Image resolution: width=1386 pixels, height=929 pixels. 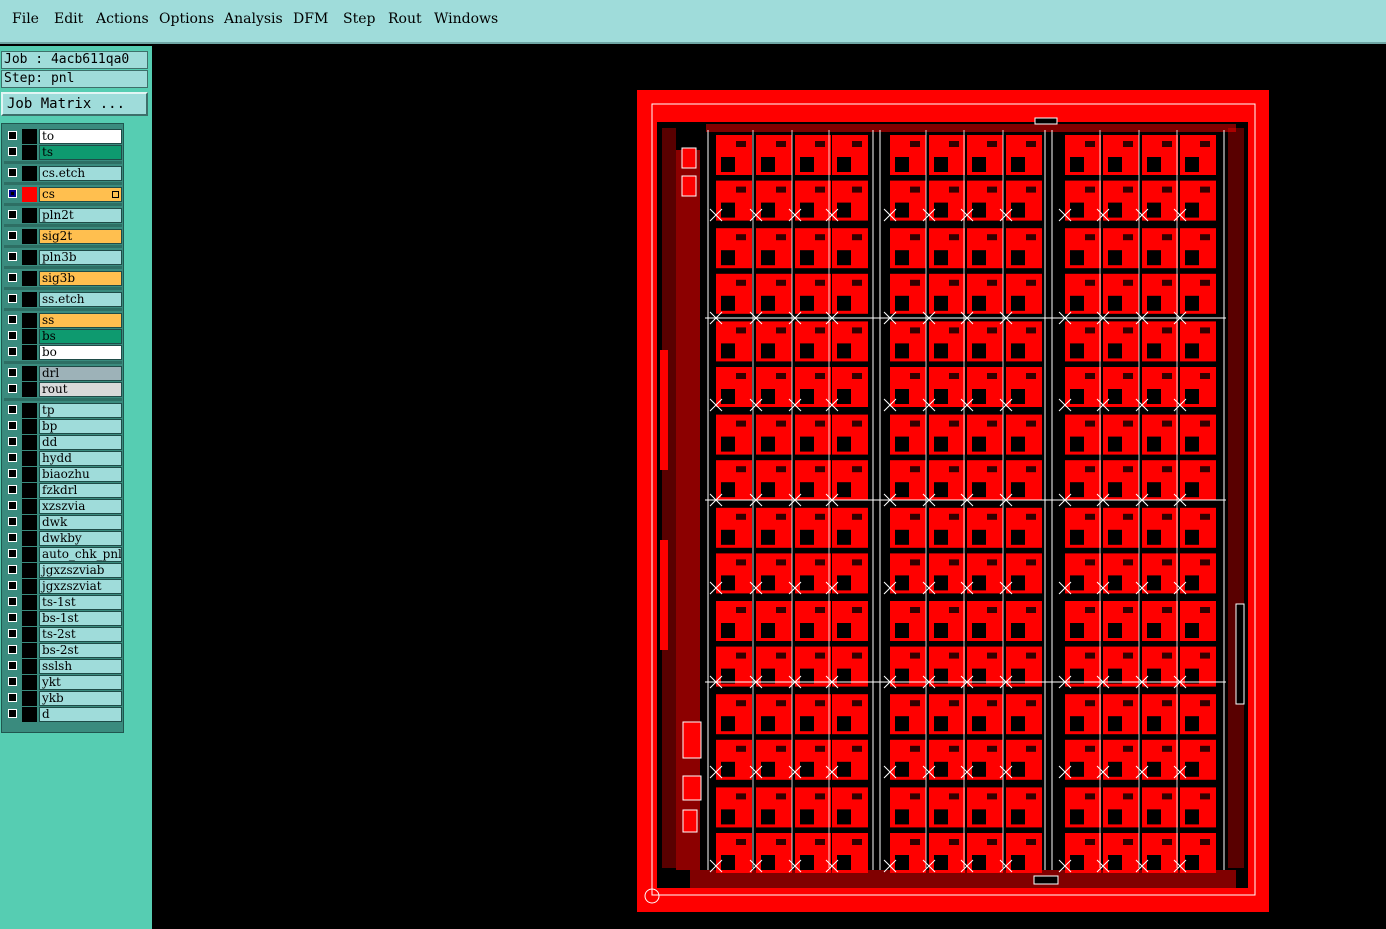 I want to click on layer-row-cs: cs, so click(x=64, y=194).